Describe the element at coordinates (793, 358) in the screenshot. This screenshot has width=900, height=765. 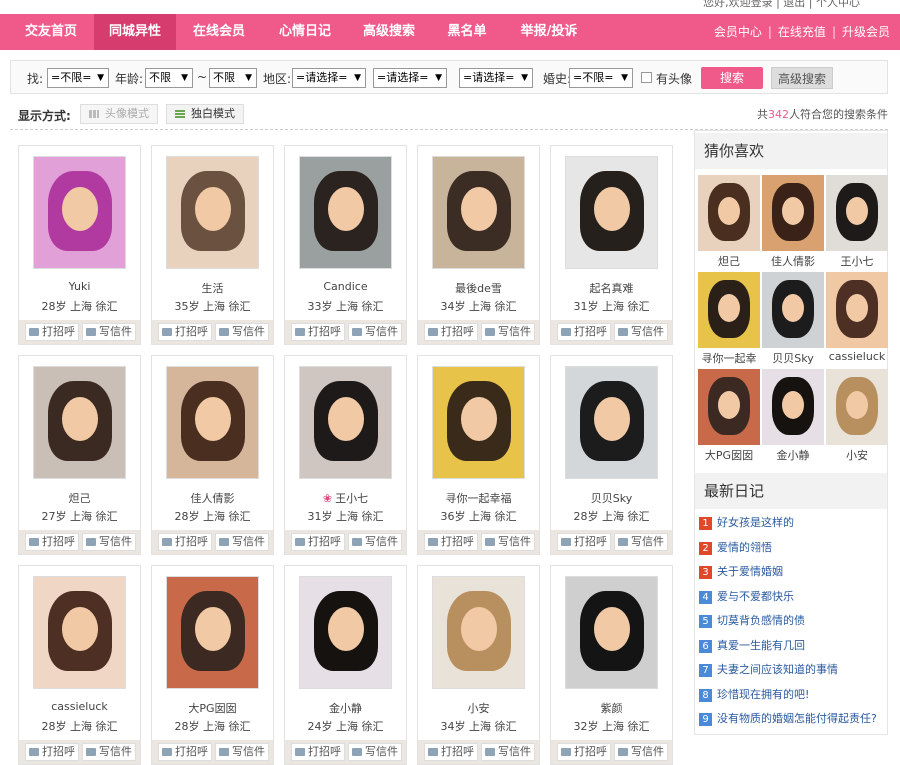
I see `guess-name: 贝贝Sky` at that location.